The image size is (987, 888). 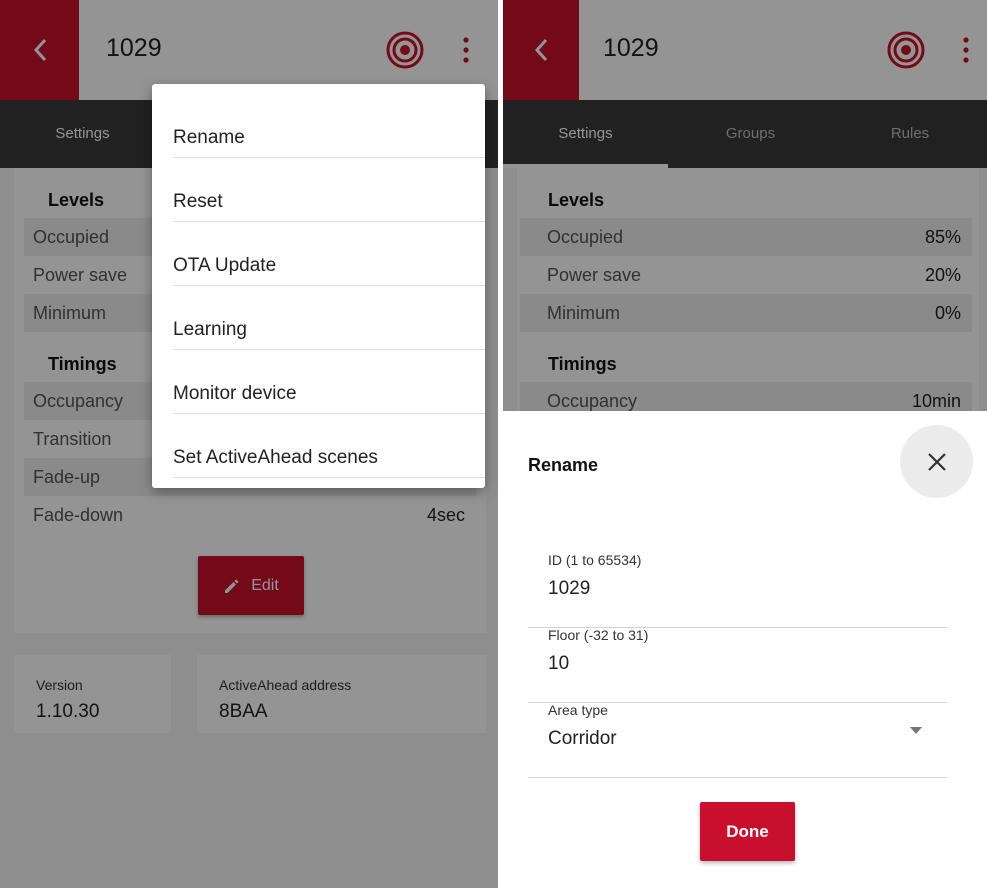 What do you see at coordinates (563, 465) in the screenshot?
I see `dialog-title: Rename` at bounding box center [563, 465].